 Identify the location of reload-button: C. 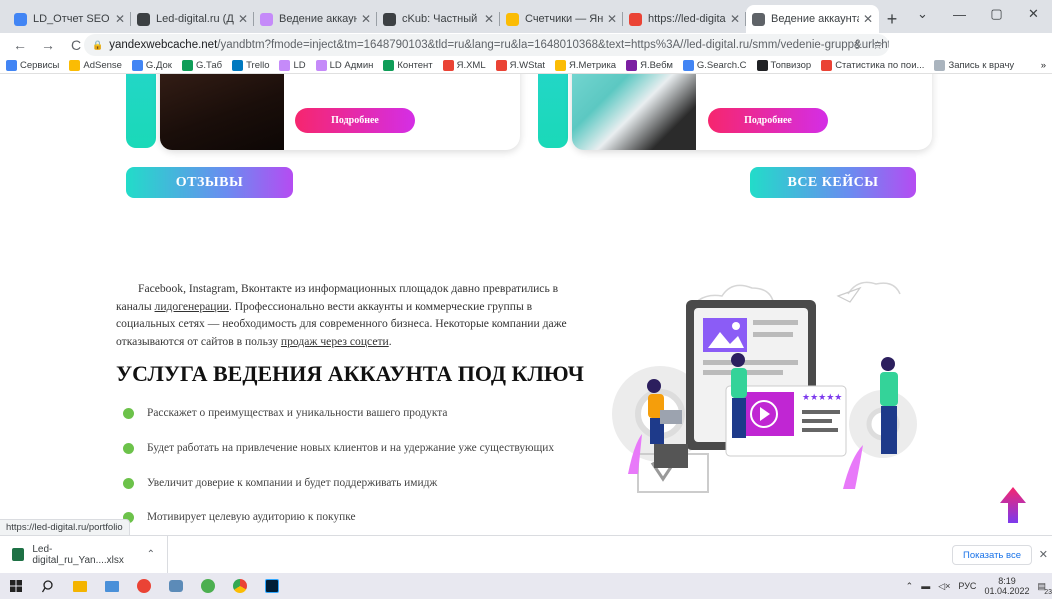
(76, 45).